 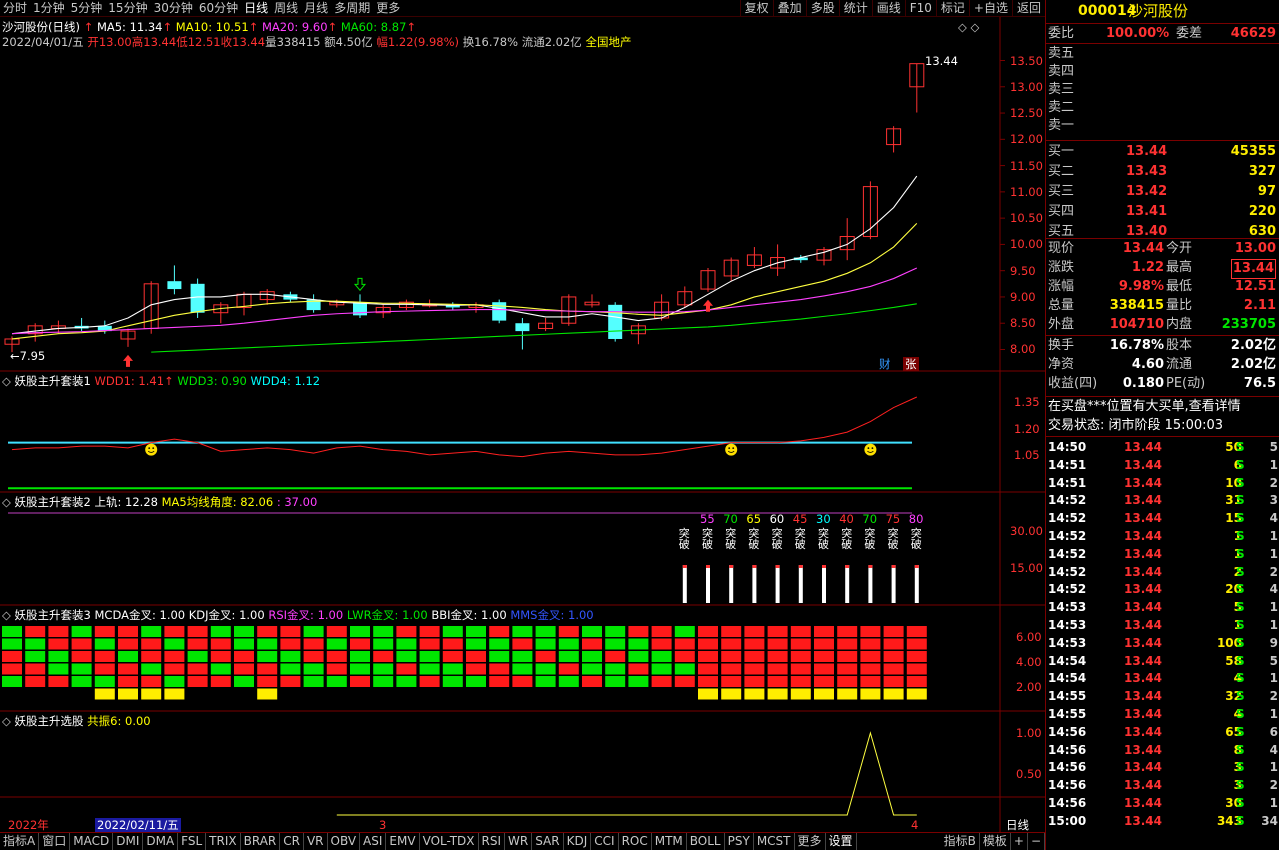 I want to click on tool-tab-2: 多股, so click(x=822, y=8).